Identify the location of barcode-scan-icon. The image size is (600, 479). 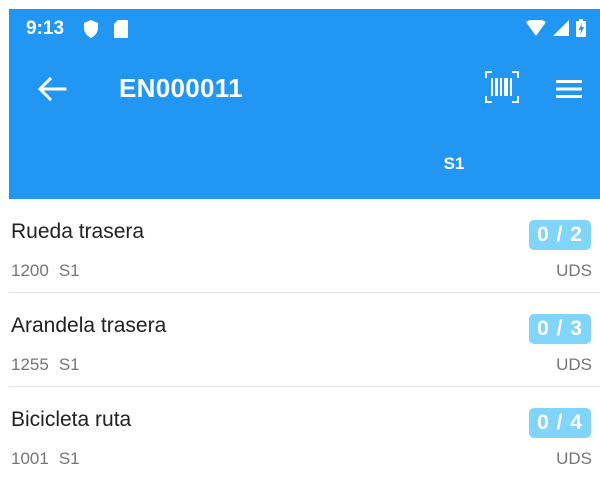
(502, 87).